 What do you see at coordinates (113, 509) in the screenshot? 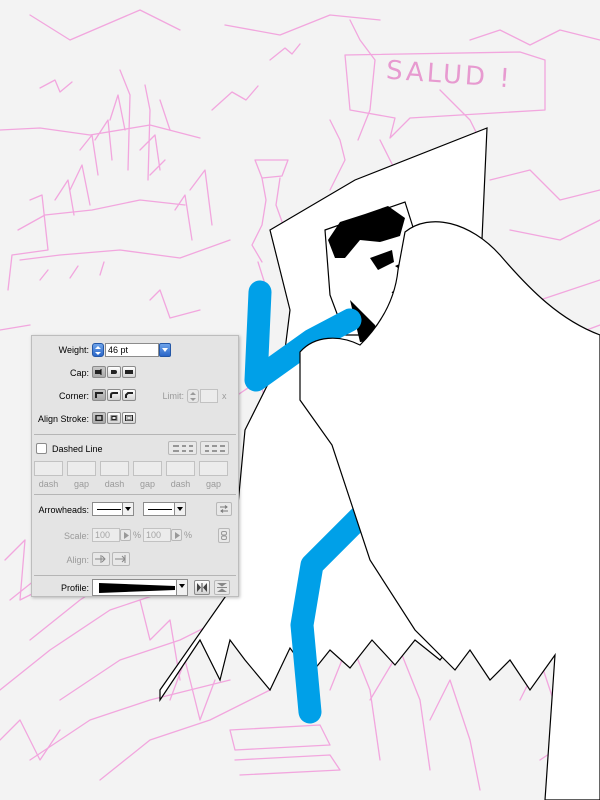
I see `start-arrowhead-select` at bounding box center [113, 509].